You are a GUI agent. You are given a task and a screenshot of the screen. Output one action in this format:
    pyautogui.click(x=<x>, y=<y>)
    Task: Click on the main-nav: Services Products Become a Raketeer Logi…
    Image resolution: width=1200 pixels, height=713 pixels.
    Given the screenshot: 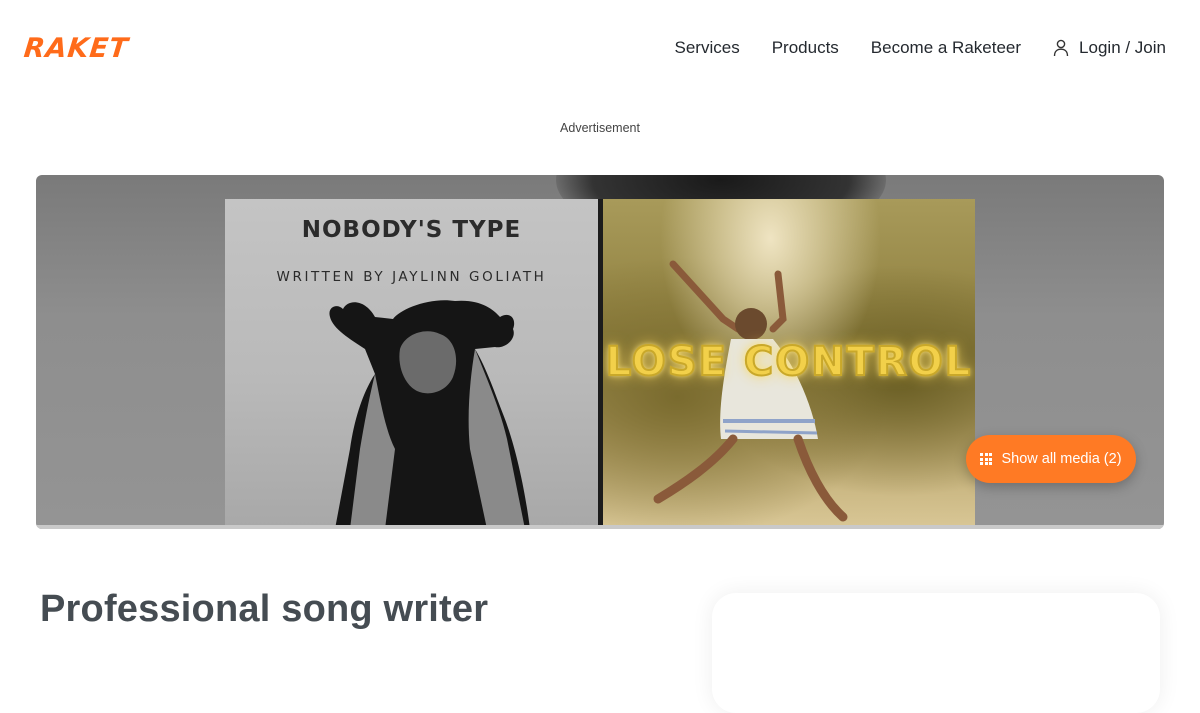 What is the action you would take?
    pyautogui.click(x=920, y=48)
    